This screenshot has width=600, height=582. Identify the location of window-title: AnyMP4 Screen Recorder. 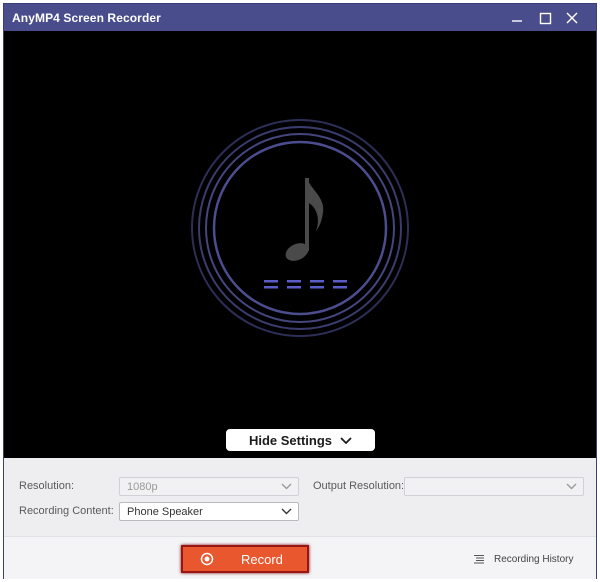
(86, 18).